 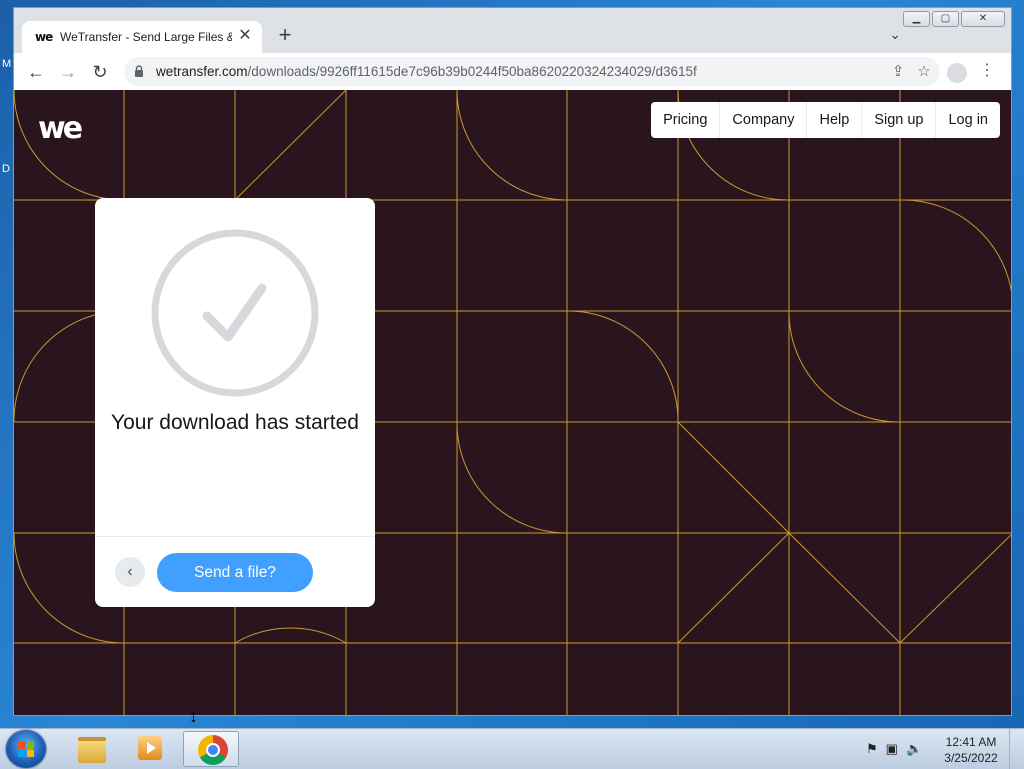 What do you see at coordinates (100, 72) in the screenshot?
I see `reload-button: ↻` at bounding box center [100, 72].